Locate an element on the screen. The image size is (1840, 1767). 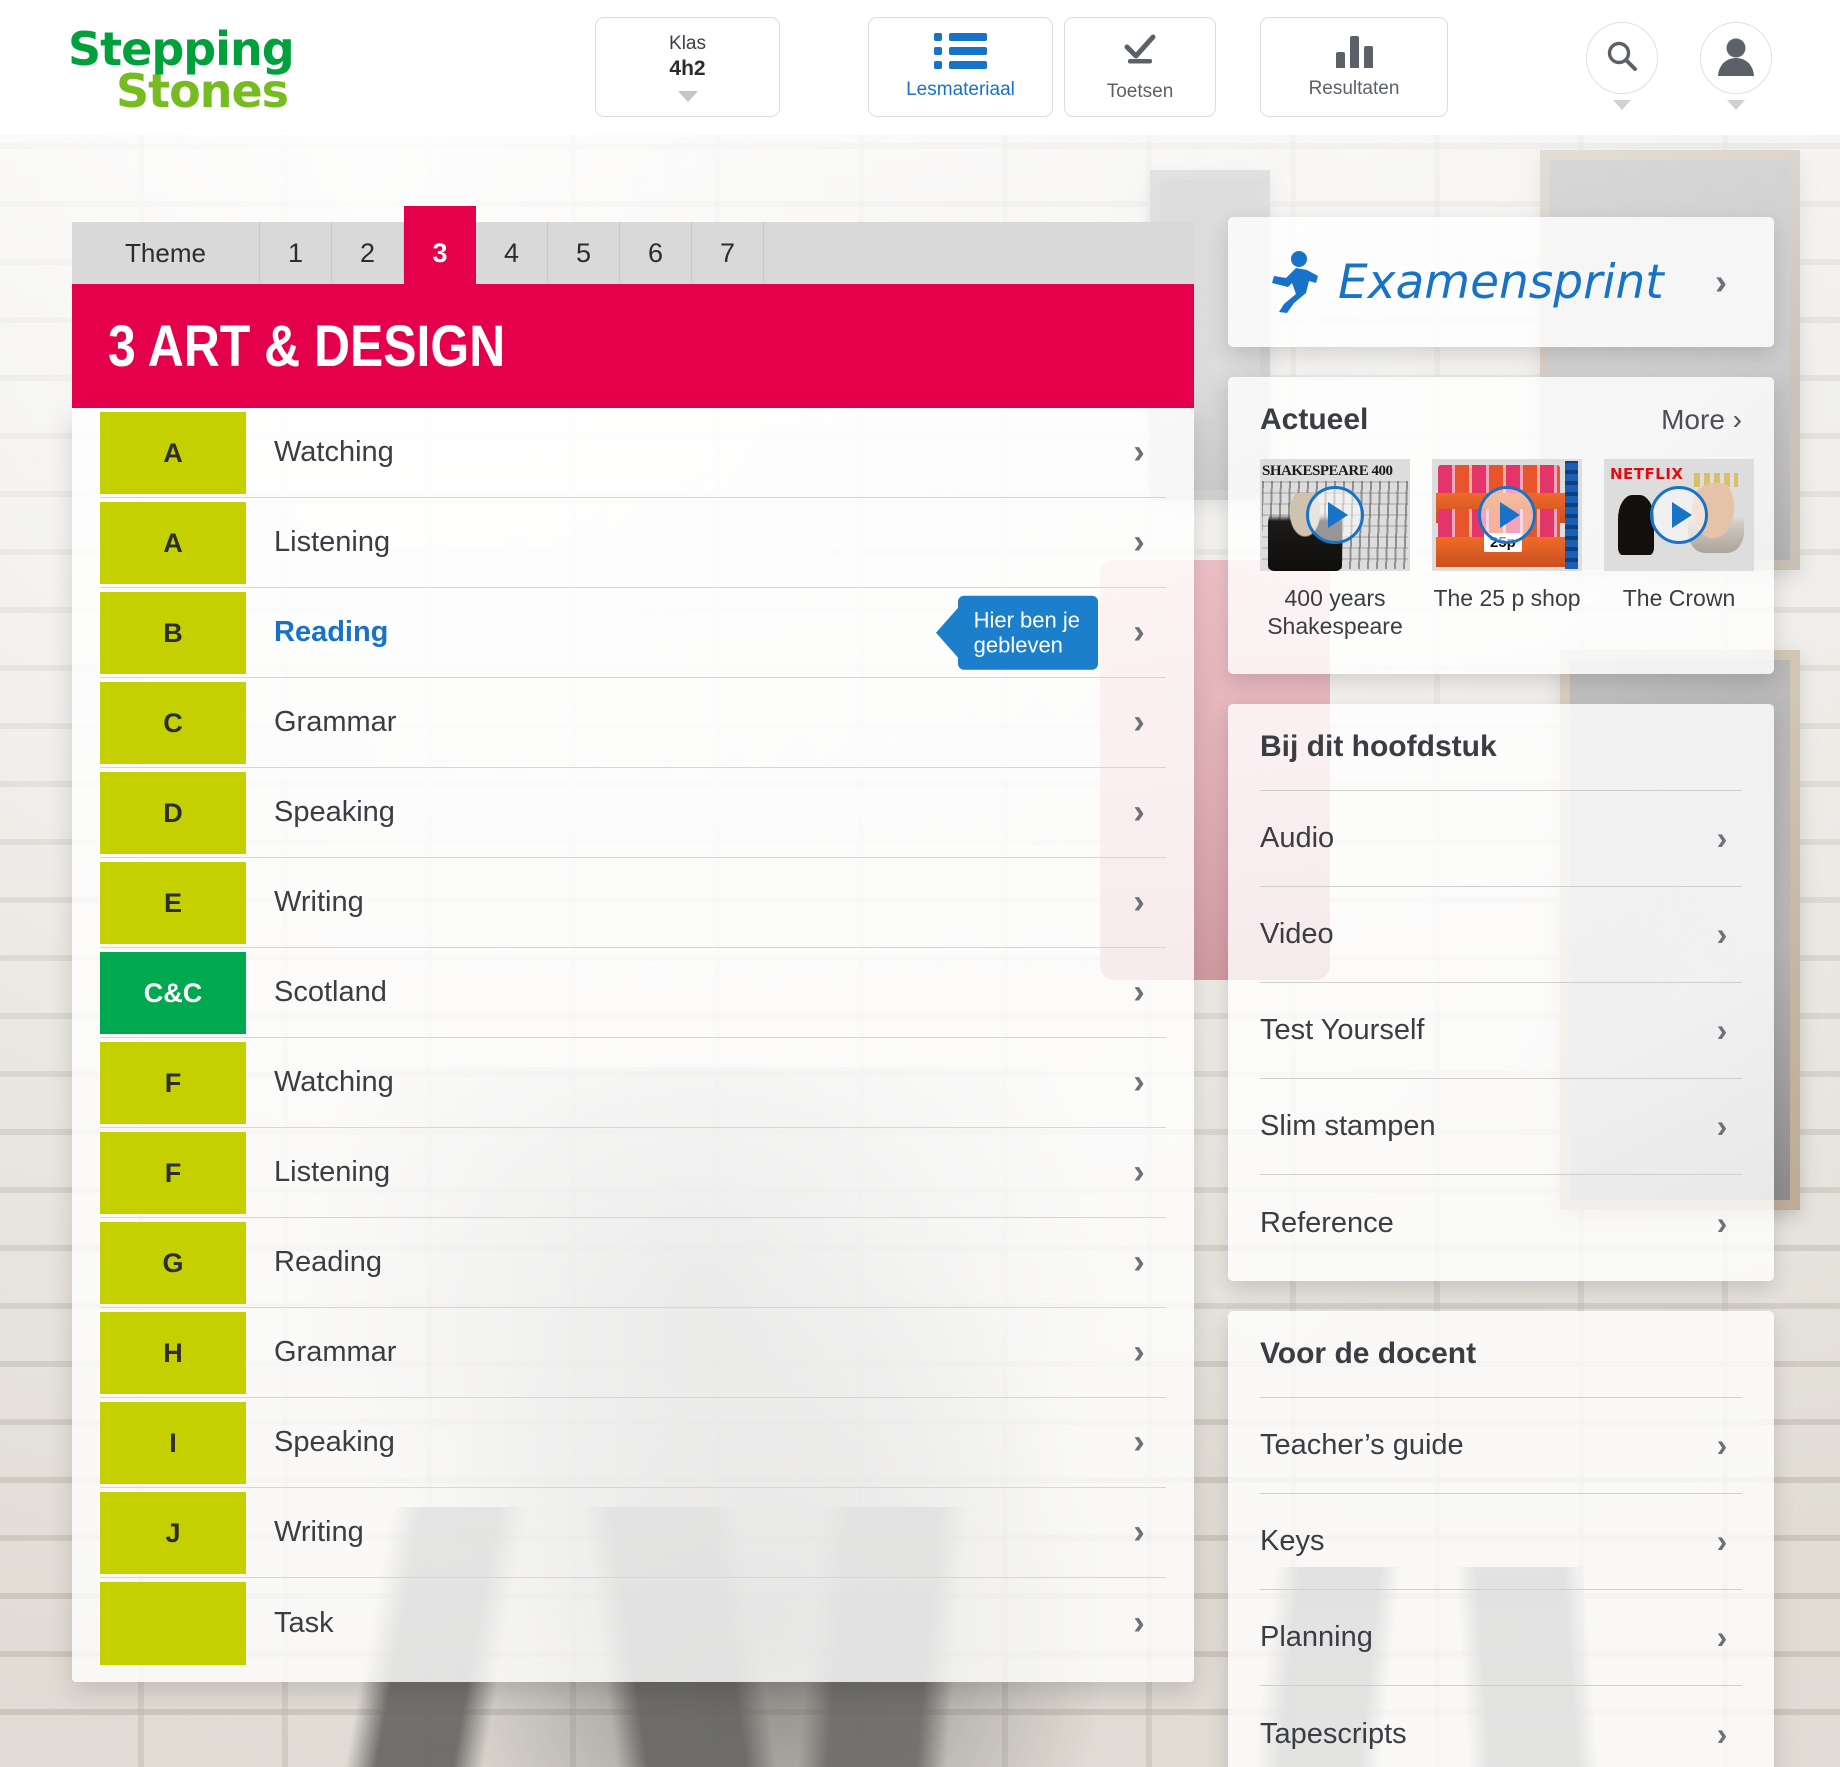
video-thumbnail-25p-shop: 25p The 25 p shop is located at coordinates (1507, 549).